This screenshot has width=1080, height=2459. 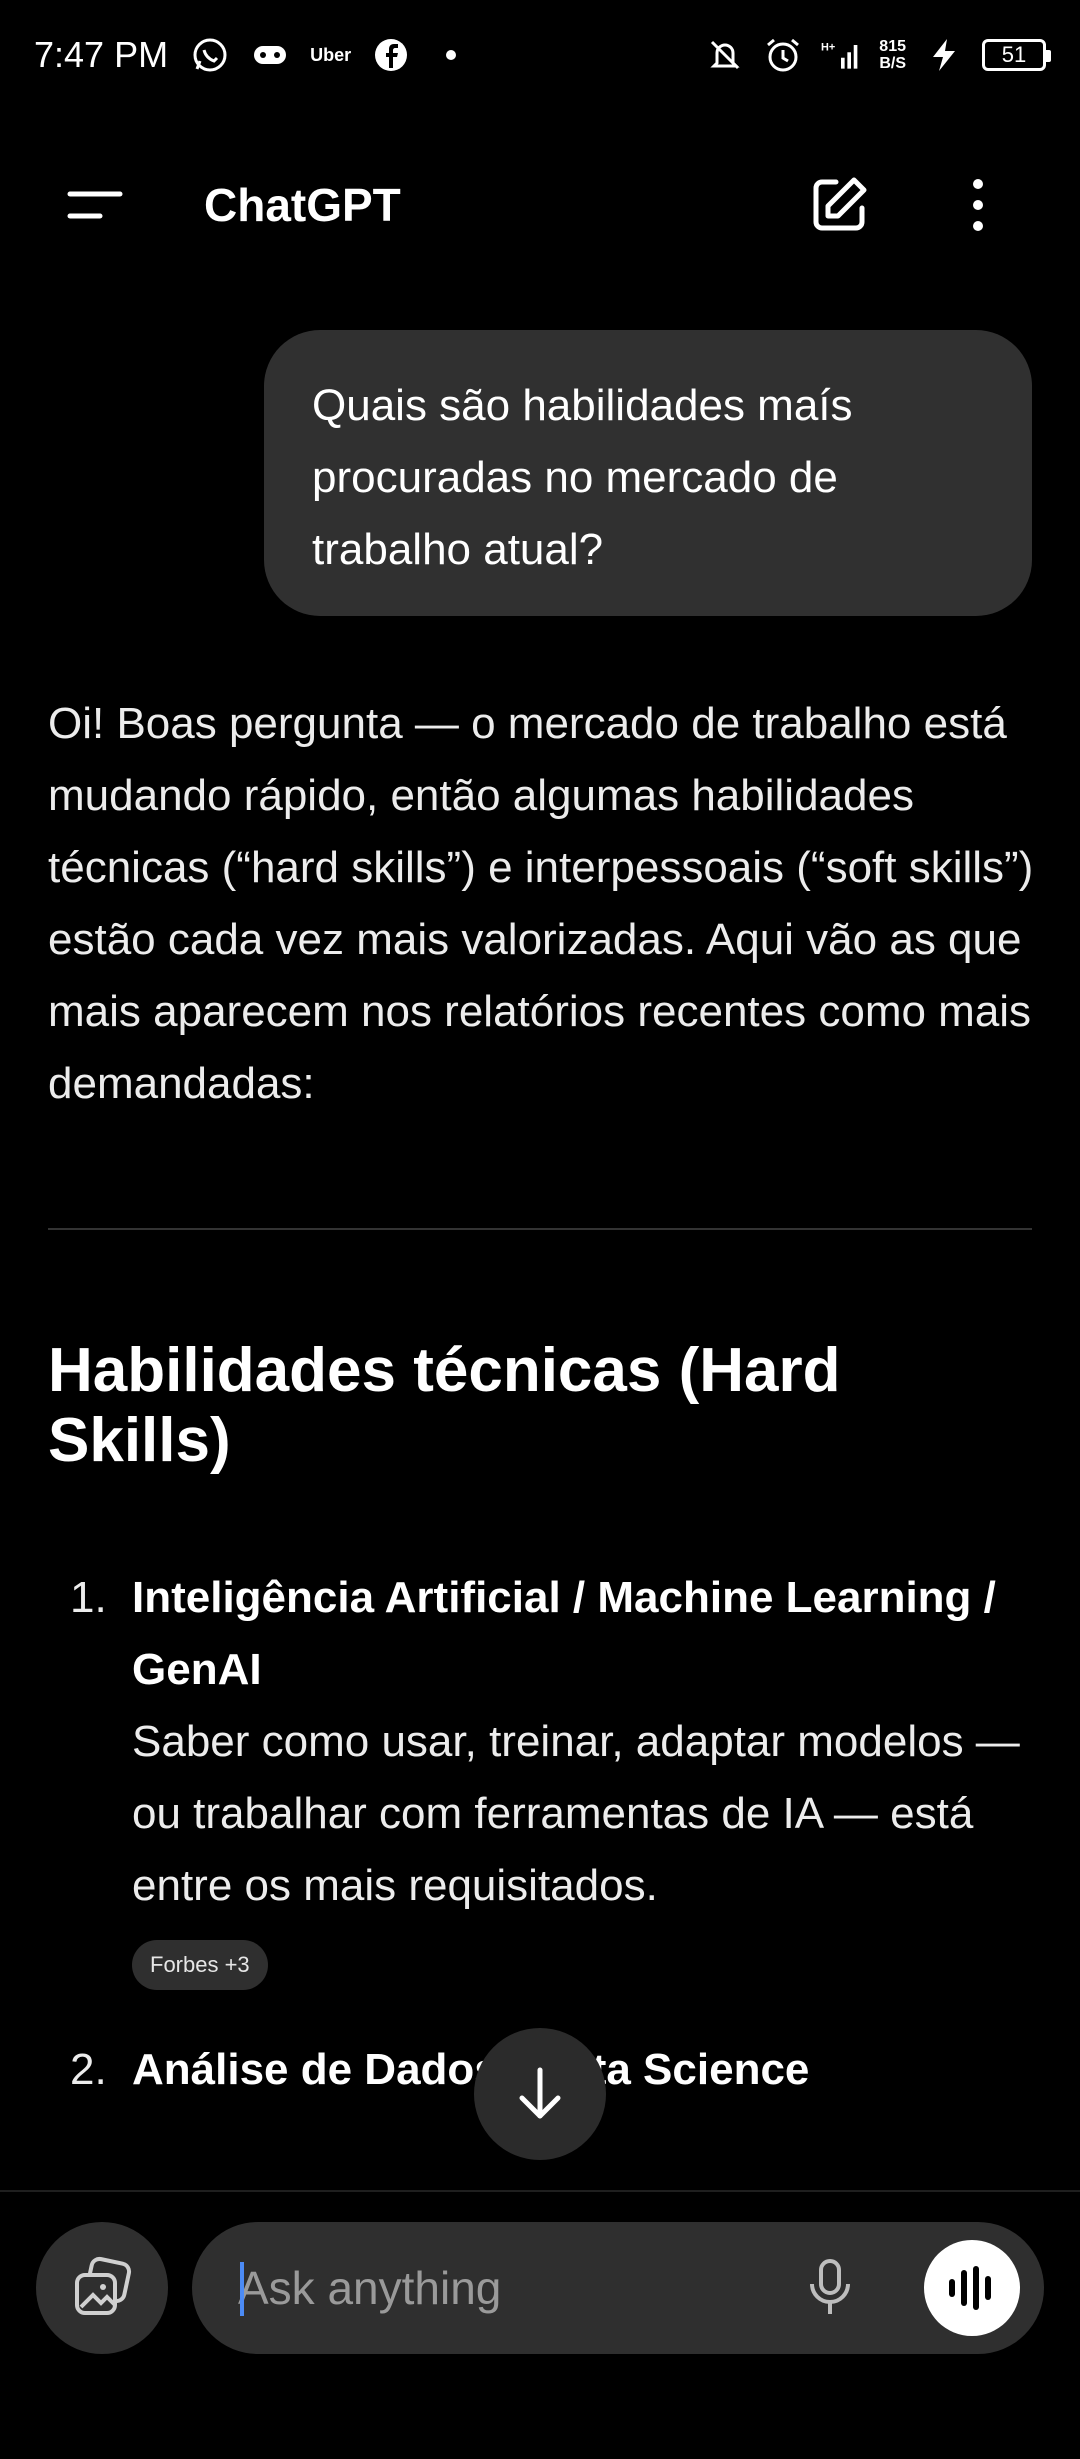 I want to click on game-icon, so click(x=270, y=55).